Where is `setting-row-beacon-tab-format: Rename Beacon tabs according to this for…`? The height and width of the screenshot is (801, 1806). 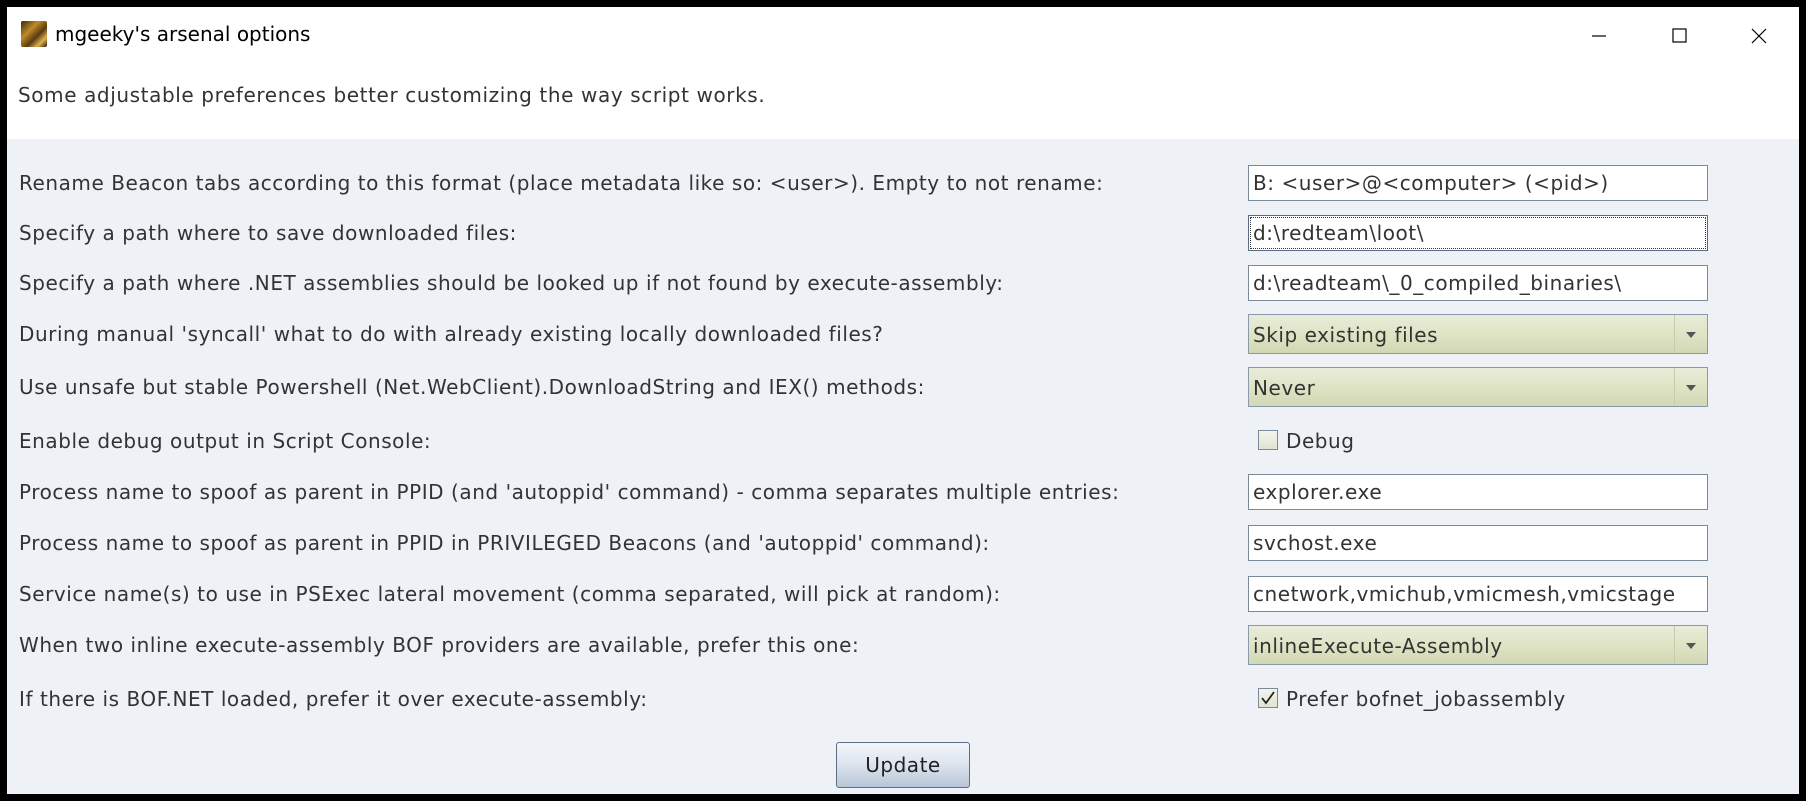
setting-row-beacon-tab-format: Rename Beacon tabs according to this for… is located at coordinates (903, 183).